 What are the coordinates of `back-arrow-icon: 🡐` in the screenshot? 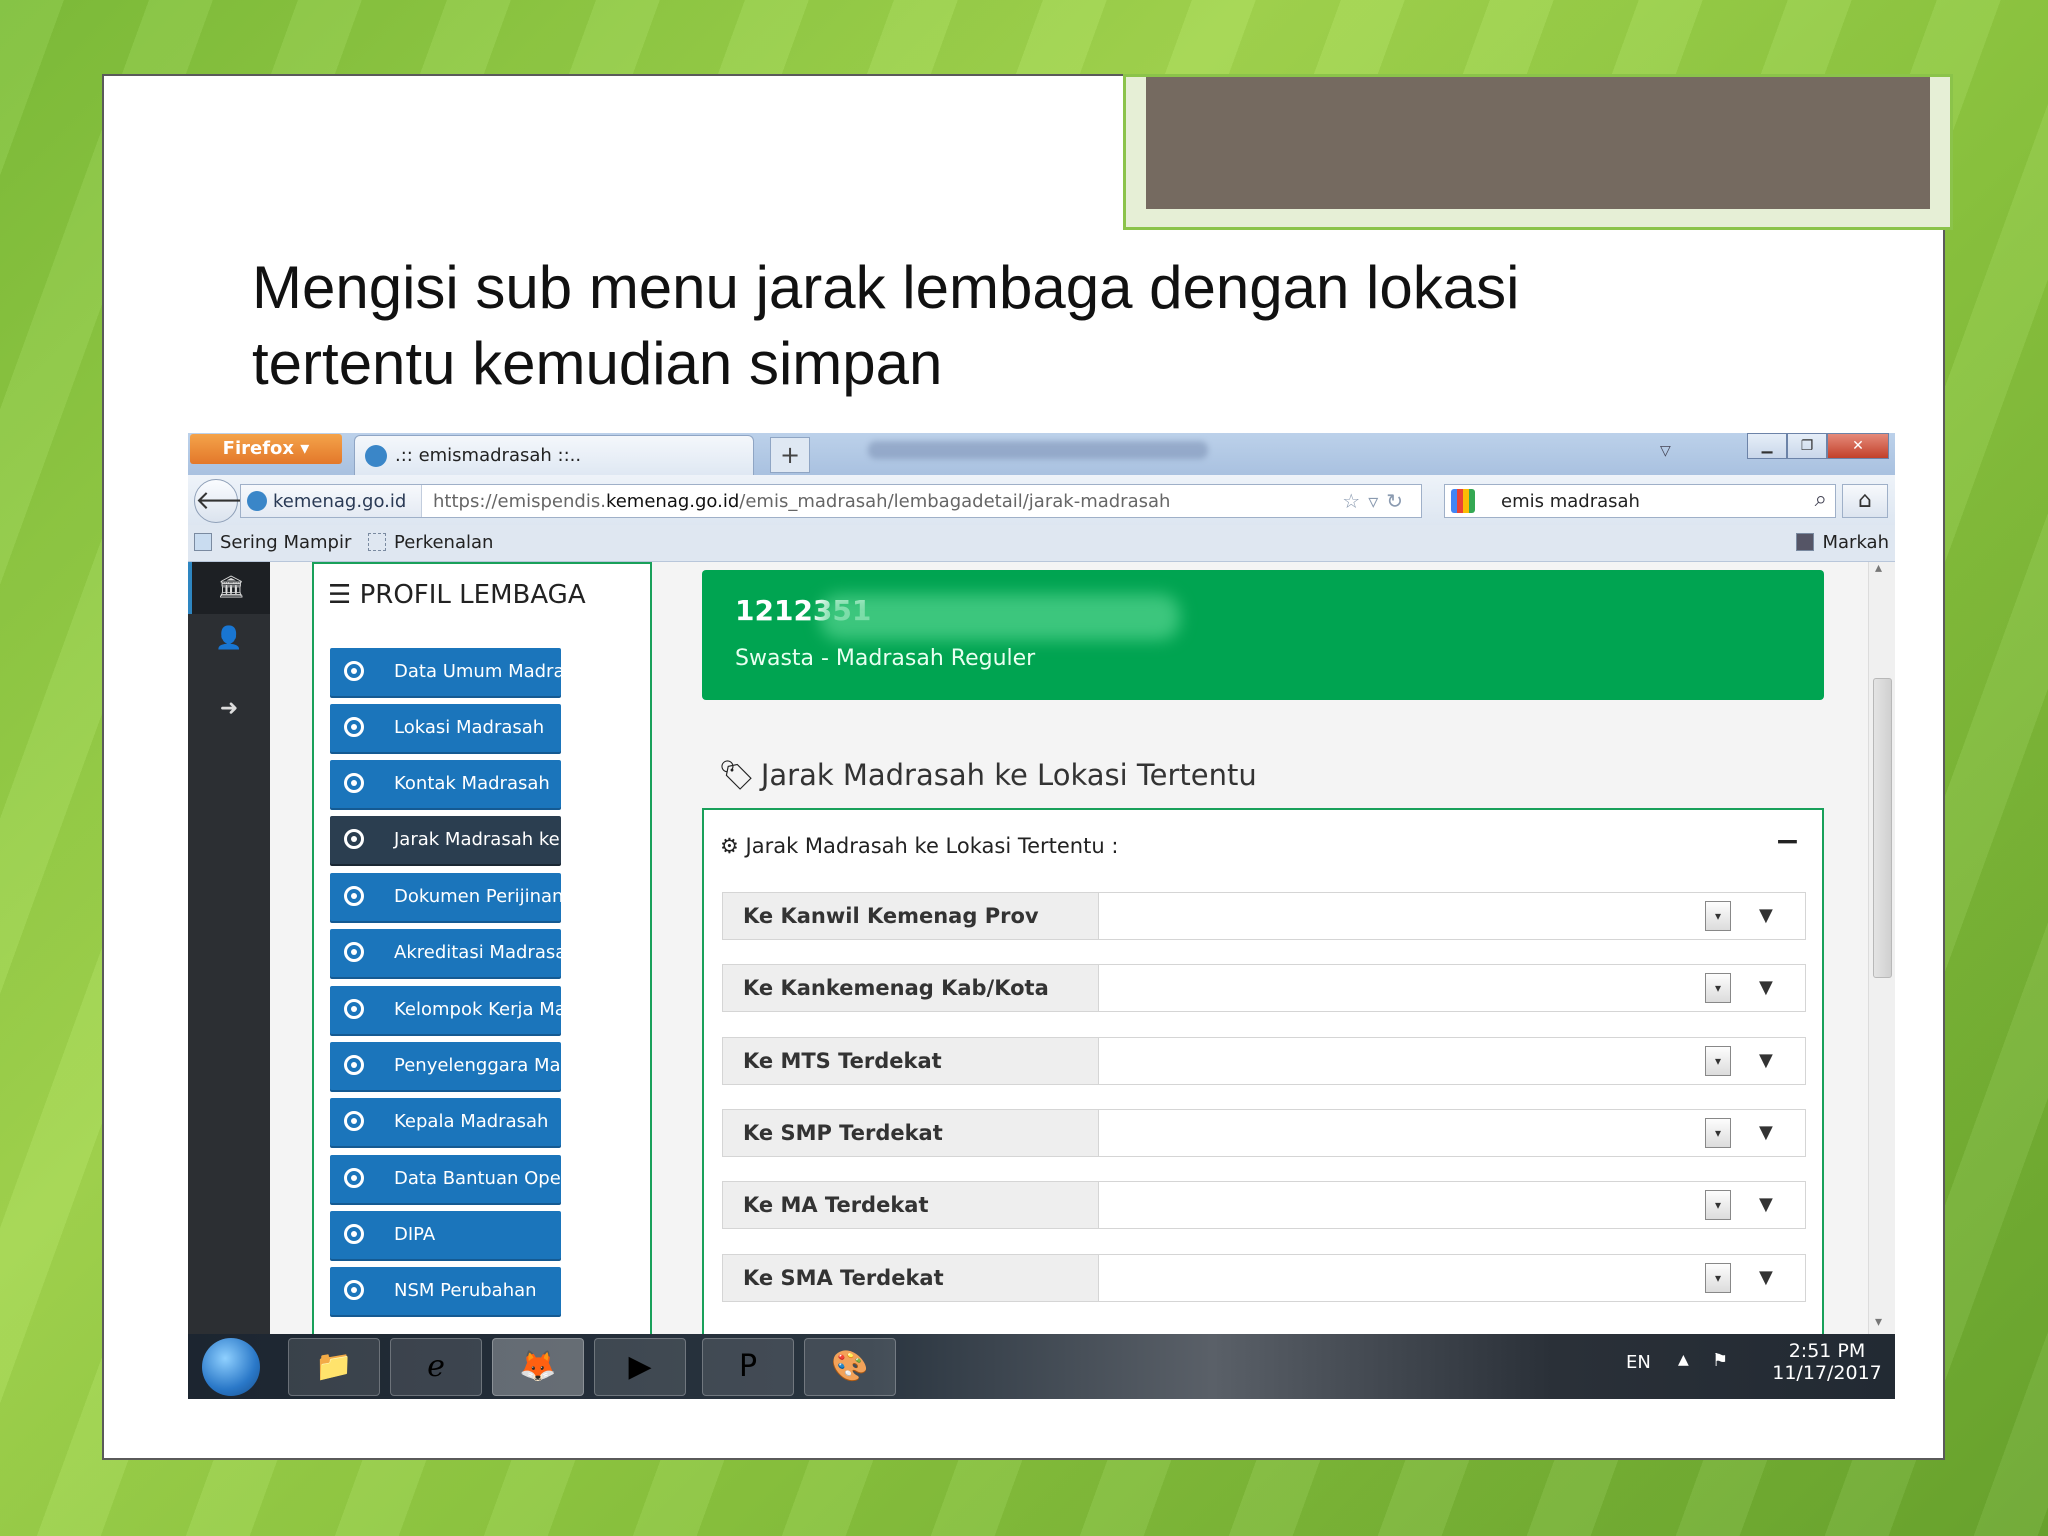 It's located at (229, 501).